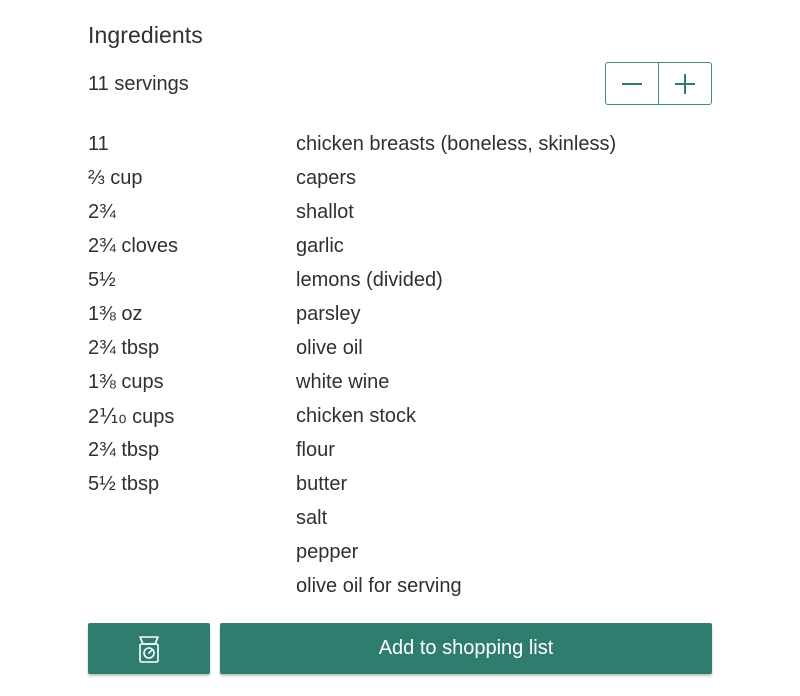 The width and height of the screenshot is (800, 696). I want to click on ingredient-row: 5½ lemons (divided), so click(400, 280).